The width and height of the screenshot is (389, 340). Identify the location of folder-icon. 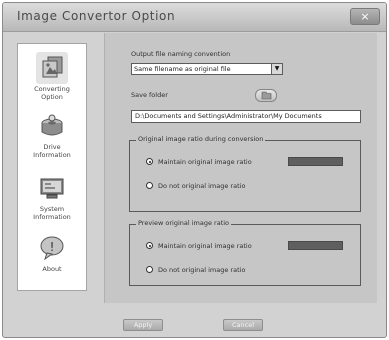
(266, 95).